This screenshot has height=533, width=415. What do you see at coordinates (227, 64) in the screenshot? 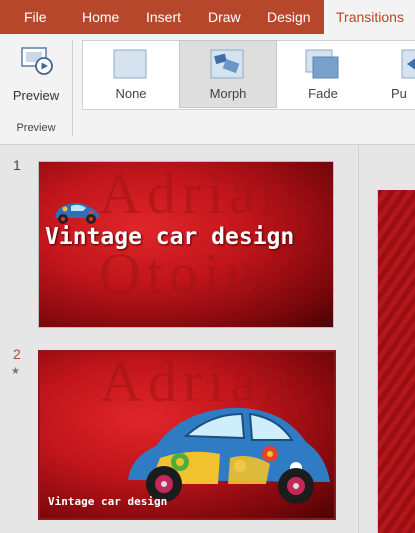
I see `morph-transition-icon` at bounding box center [227, 64].